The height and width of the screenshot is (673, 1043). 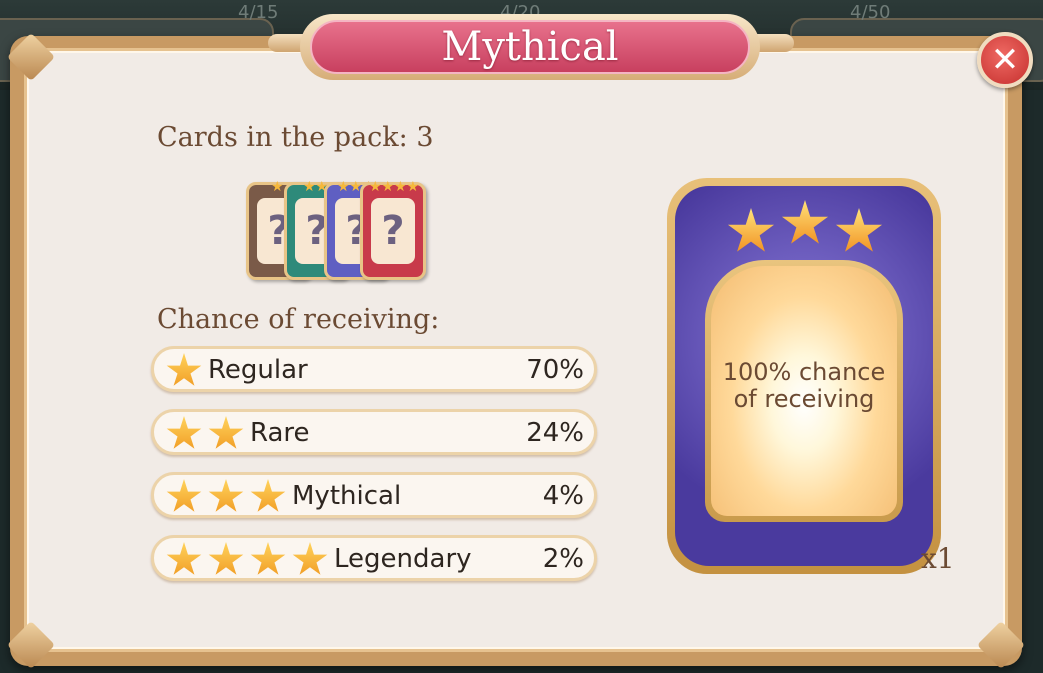 I want to click on cards-in-pack-label: Cards in the pack: 3, so click(x=295, y=137).